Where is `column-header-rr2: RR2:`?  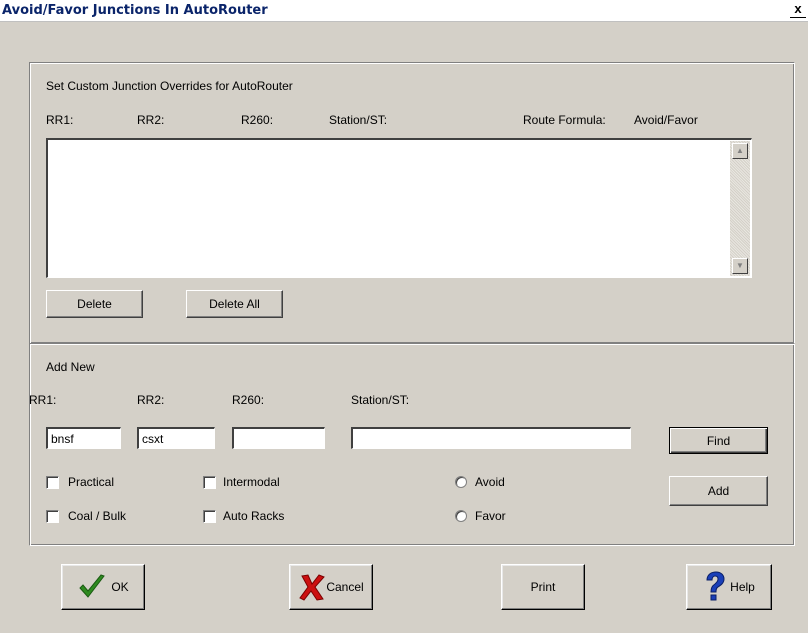 column-header-rr2: RR2: is located at coordinates (151, 120).